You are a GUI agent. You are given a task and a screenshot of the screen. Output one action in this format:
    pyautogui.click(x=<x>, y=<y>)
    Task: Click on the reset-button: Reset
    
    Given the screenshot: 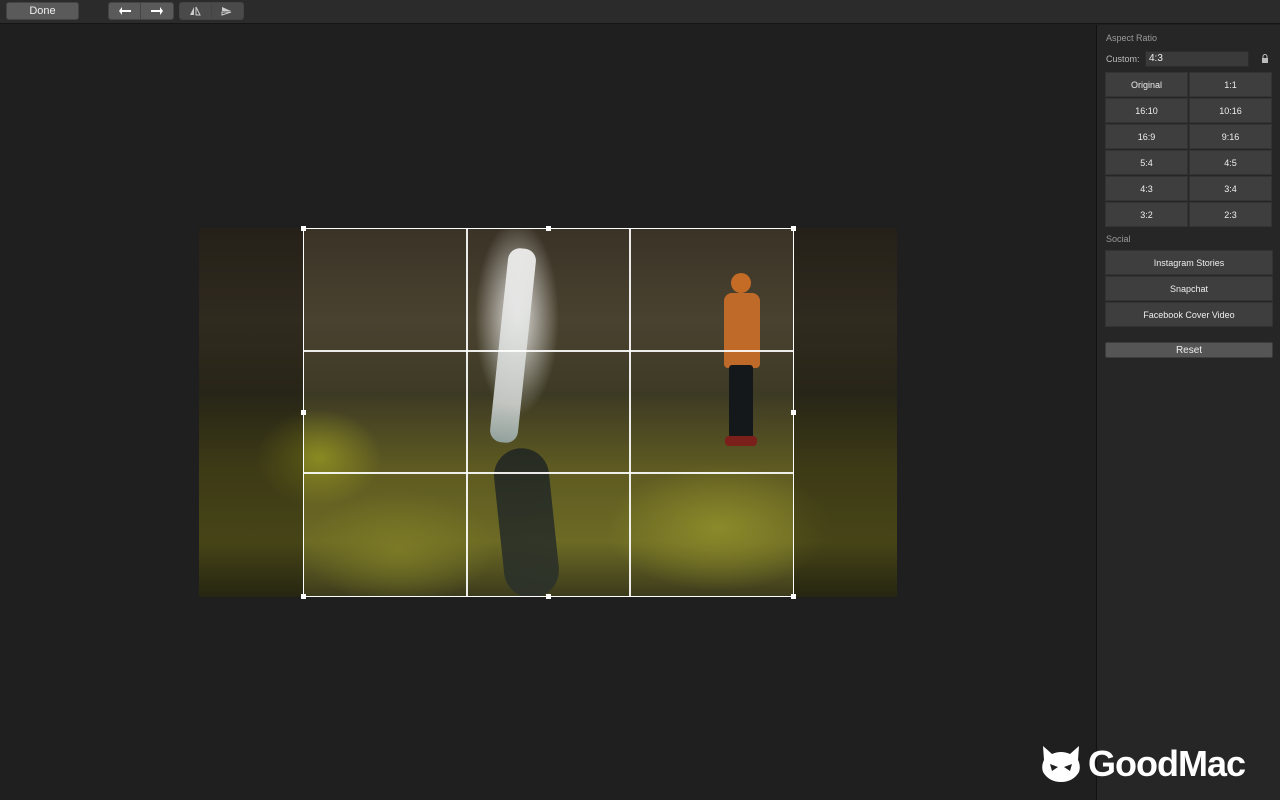 What is the action you would take?
    pyautogui.click(x=1189, y=350)
    